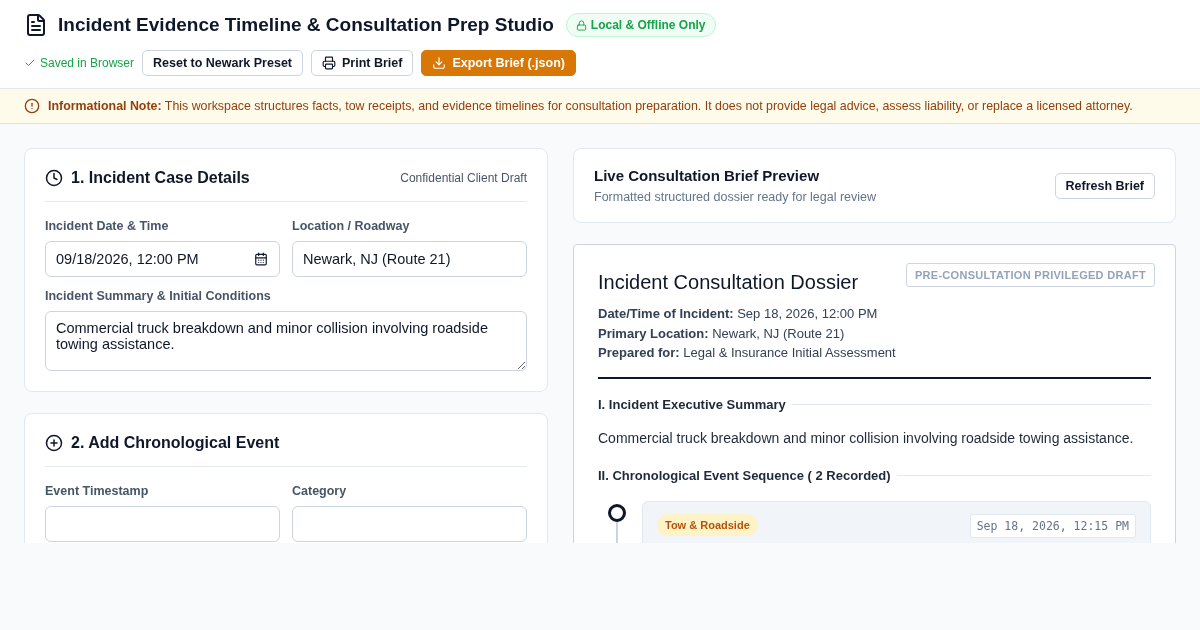 The height and width of the screenshot is (630, 1200). I want to click on check-icon, so click(30, 63).